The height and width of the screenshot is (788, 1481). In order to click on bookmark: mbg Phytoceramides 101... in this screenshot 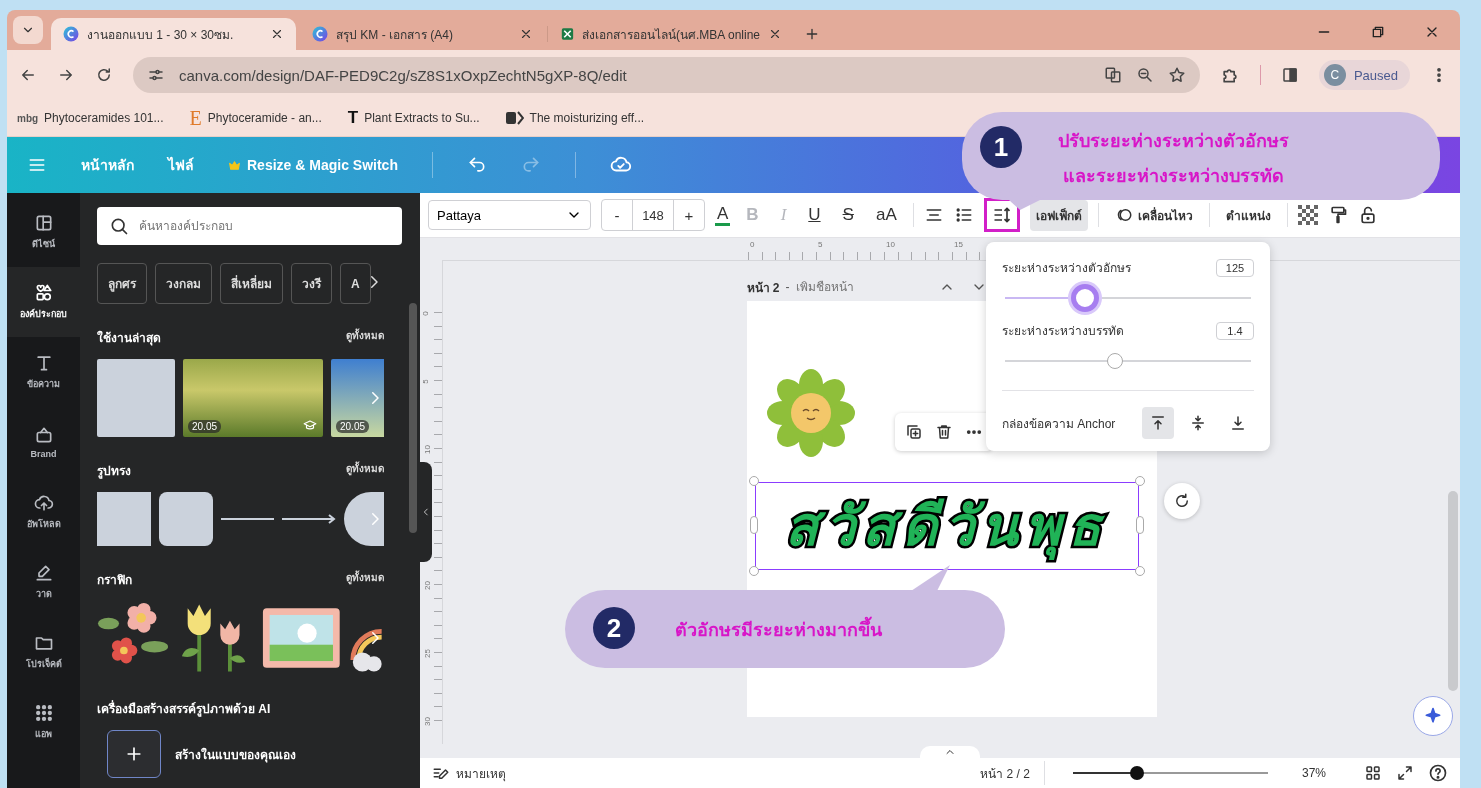, I will do `click(90, 118)`.